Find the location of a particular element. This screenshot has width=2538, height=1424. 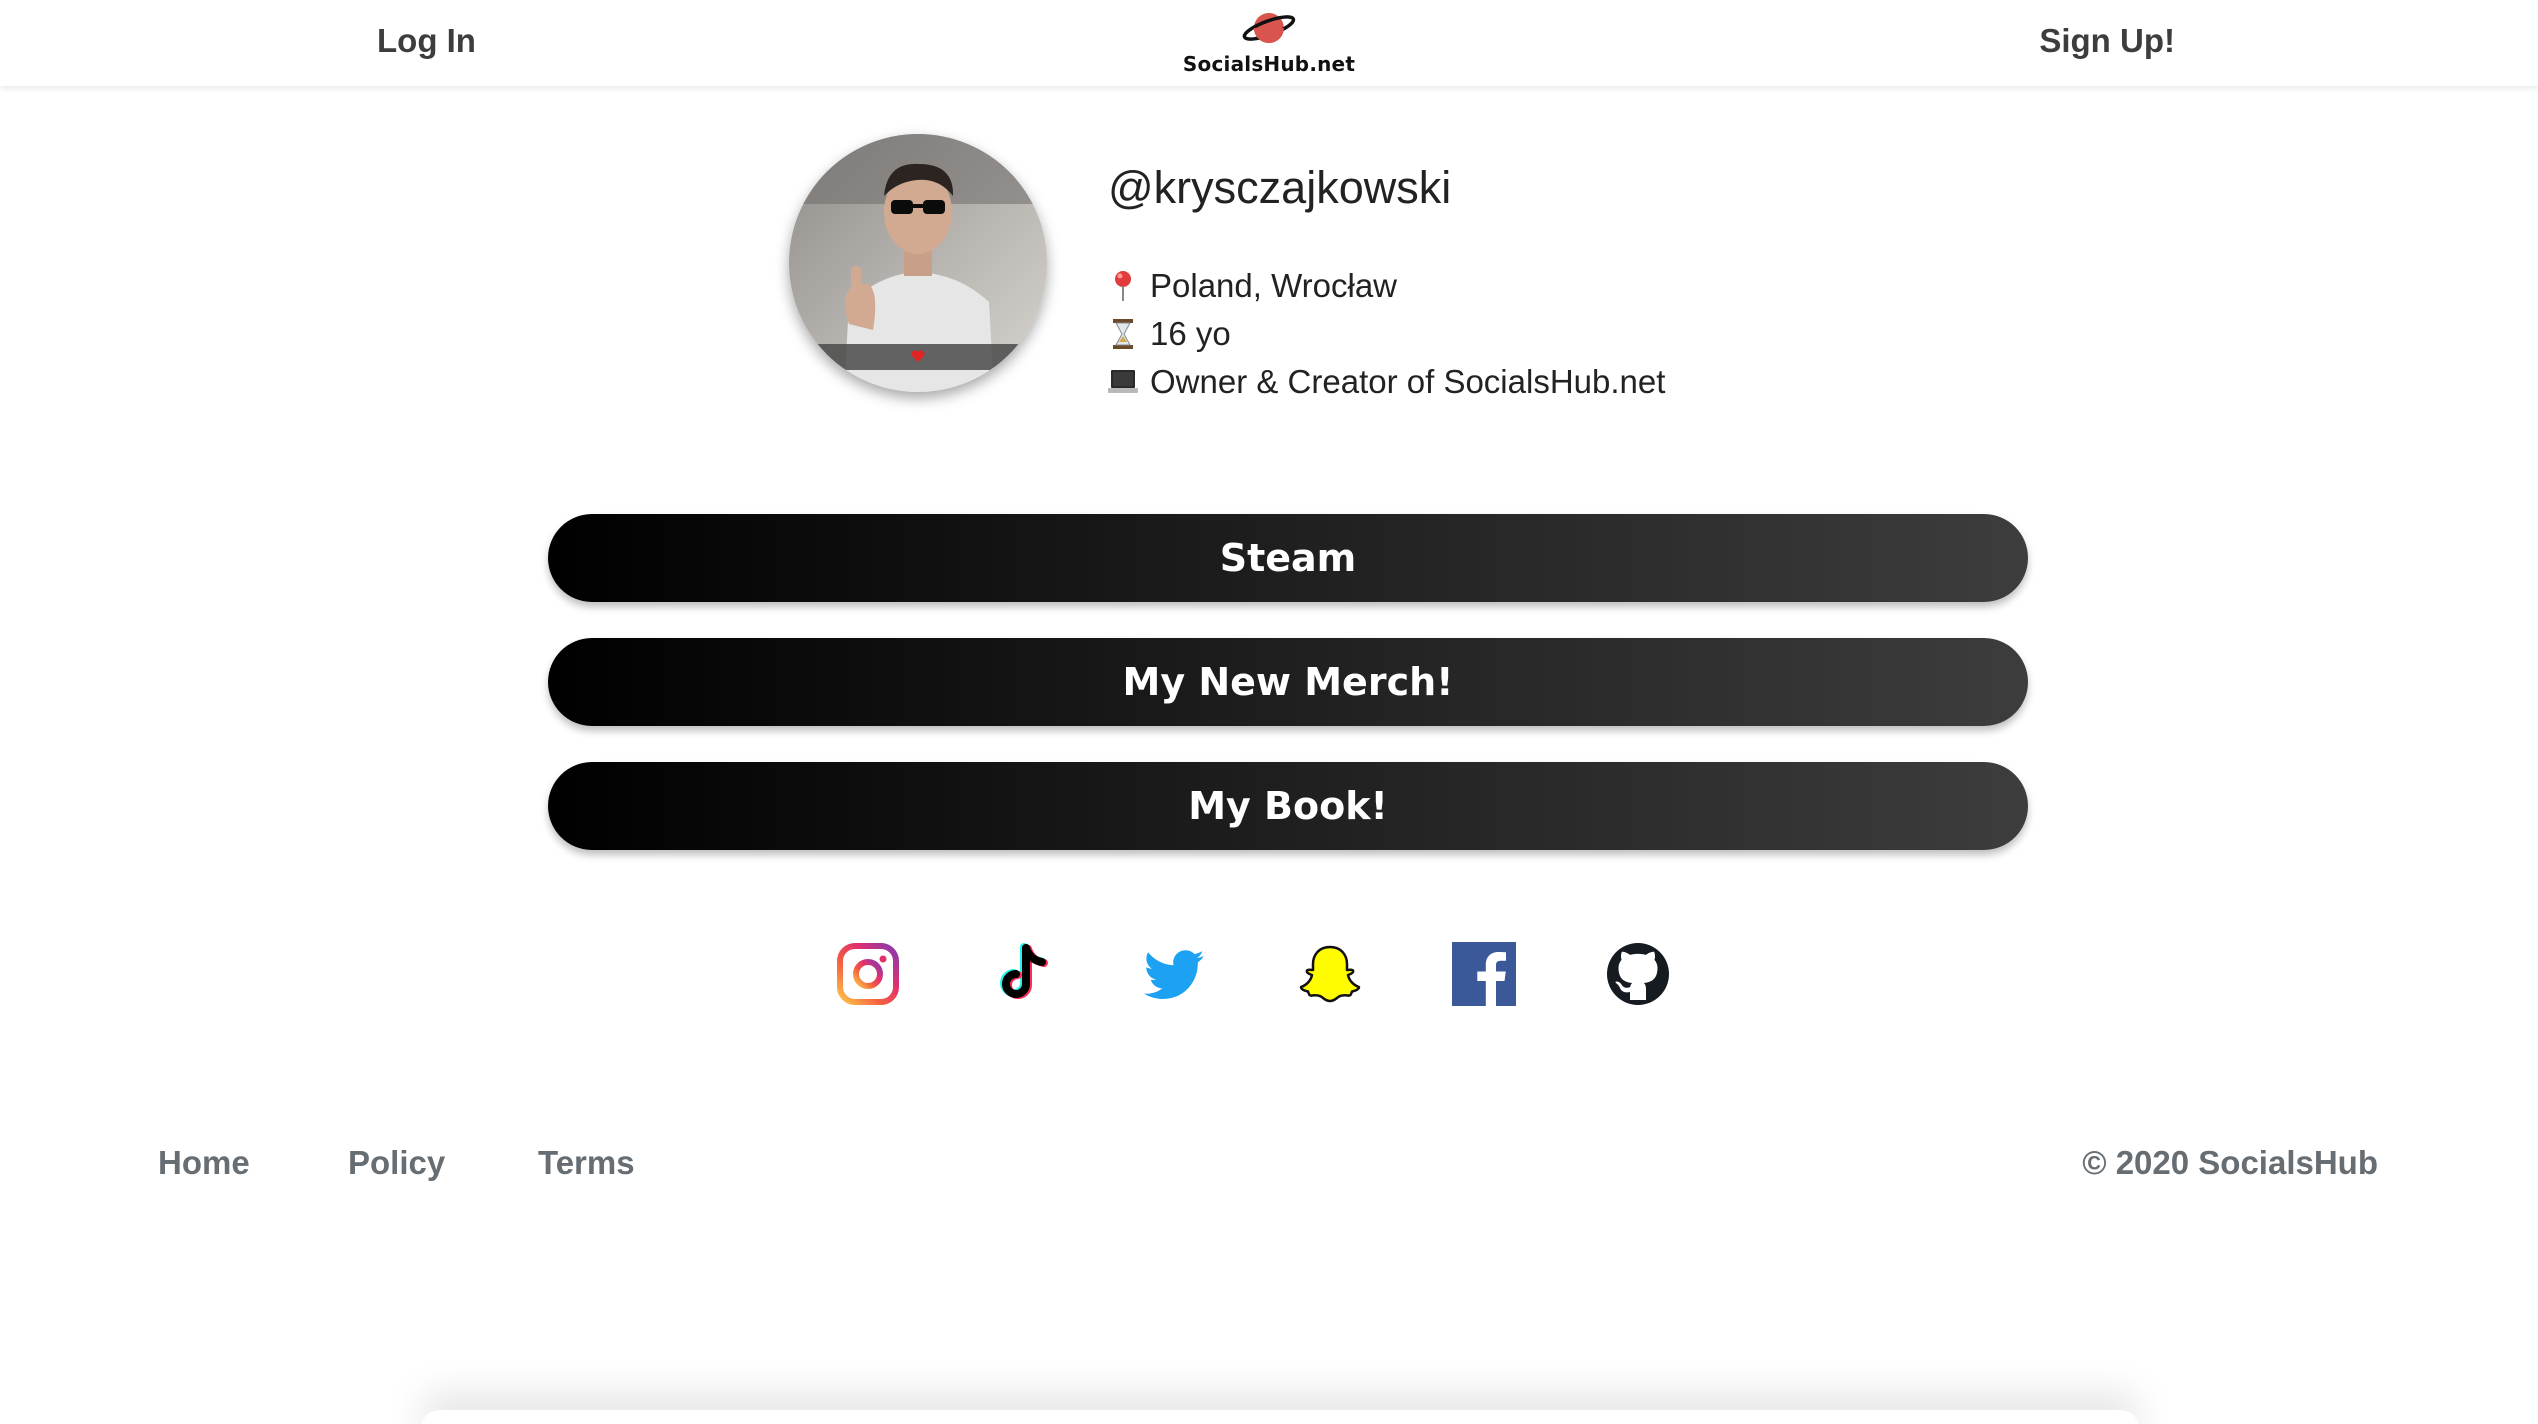

age-text: 16 yo is located at coordinates (1190, 333).